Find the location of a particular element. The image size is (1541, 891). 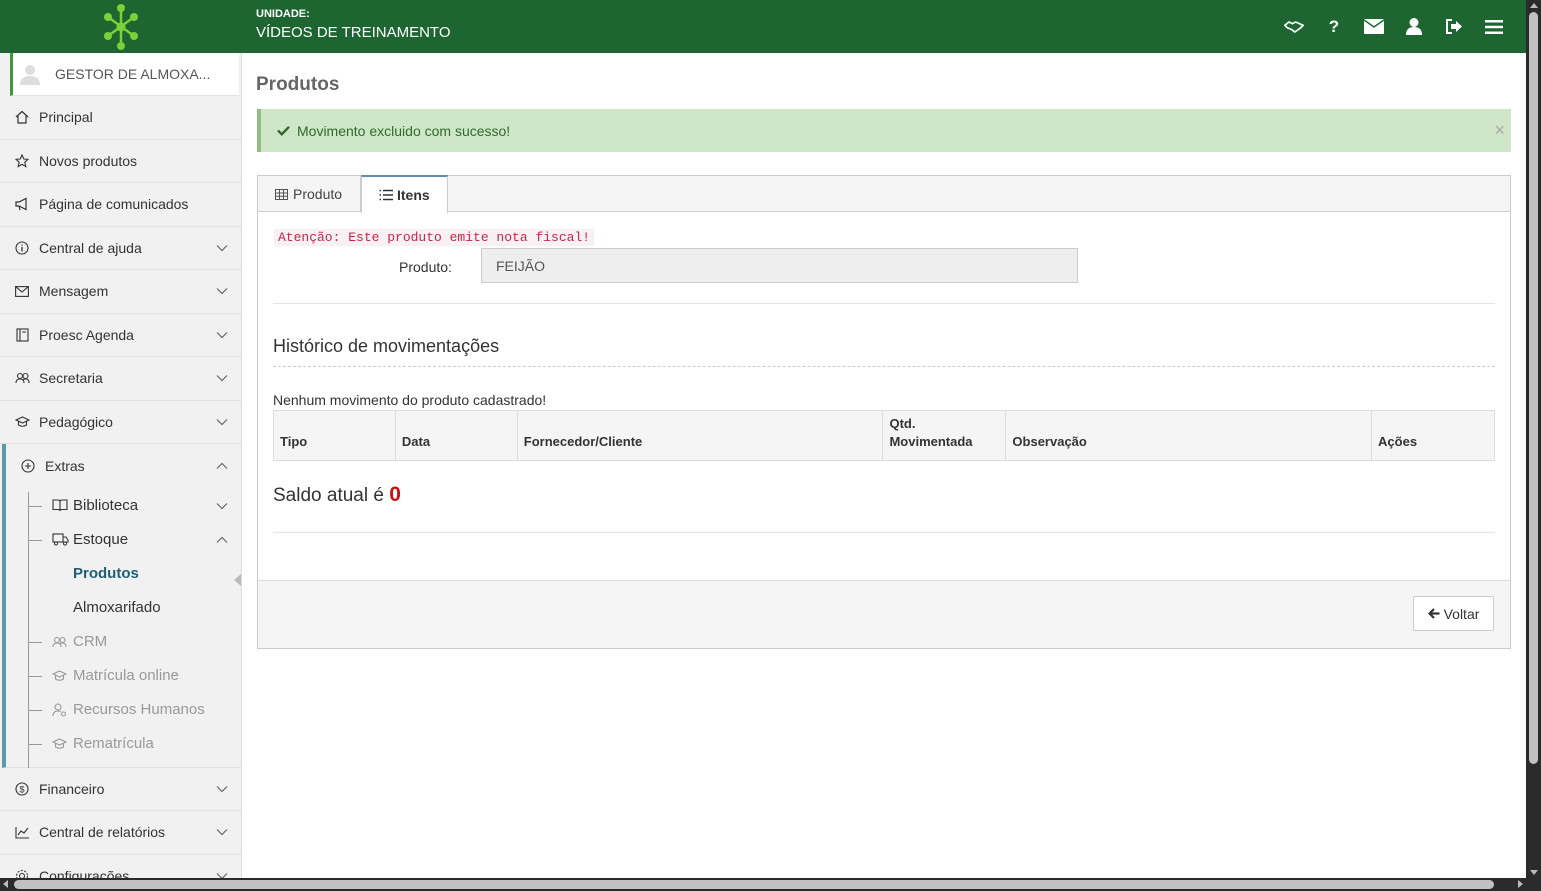

sidebar-subitem-rh: Recursos Humanos is located at coordinates (123, 710).